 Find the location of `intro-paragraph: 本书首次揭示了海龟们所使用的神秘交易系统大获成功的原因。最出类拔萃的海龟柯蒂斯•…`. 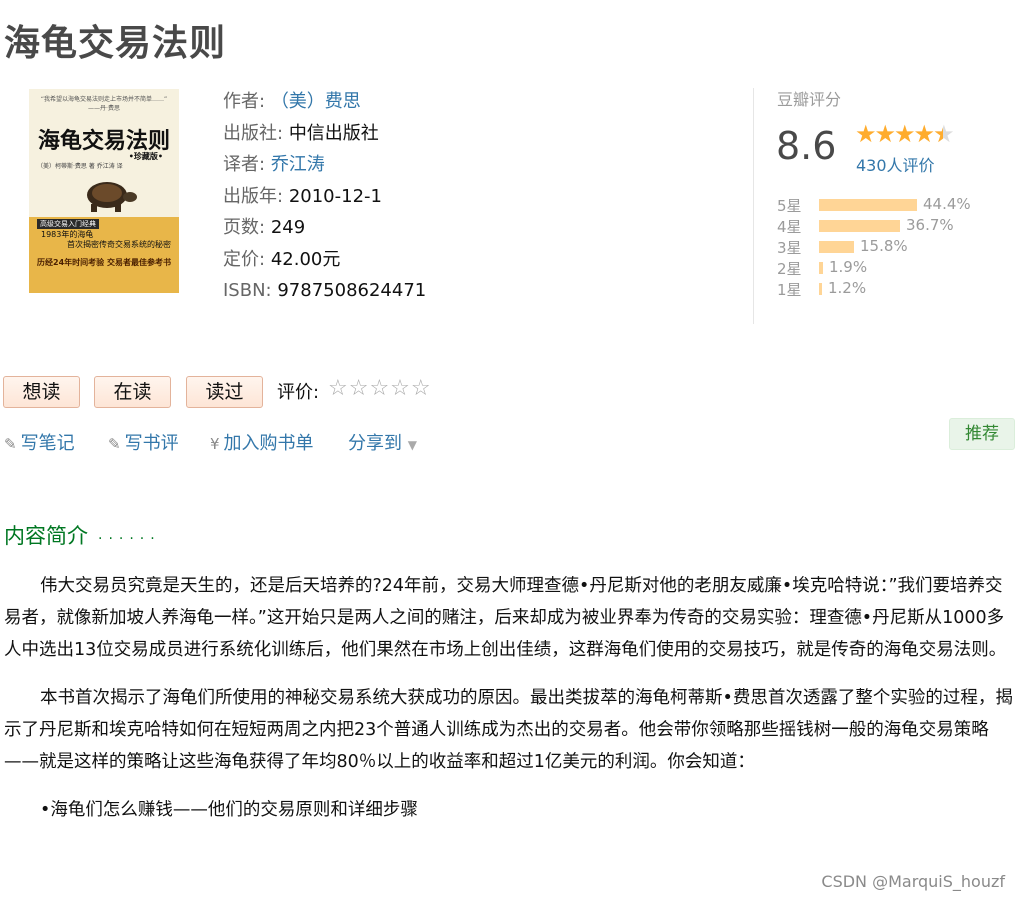

intro-paragraph: 本书首次揭示了海龟们所使用的神秘交易系统大获成功的原因。最出类拔萃的海龟柯蒂斯•… is located at coordinates (508, 730).